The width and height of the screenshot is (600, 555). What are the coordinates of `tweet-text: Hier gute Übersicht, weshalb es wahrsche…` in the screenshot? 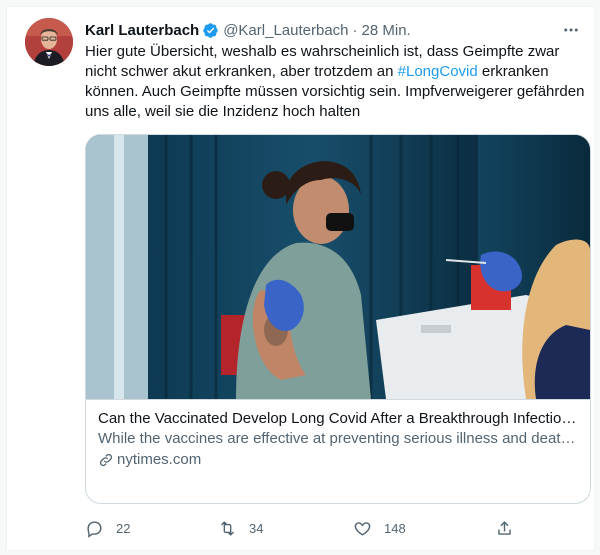 It's located at (335, 82).